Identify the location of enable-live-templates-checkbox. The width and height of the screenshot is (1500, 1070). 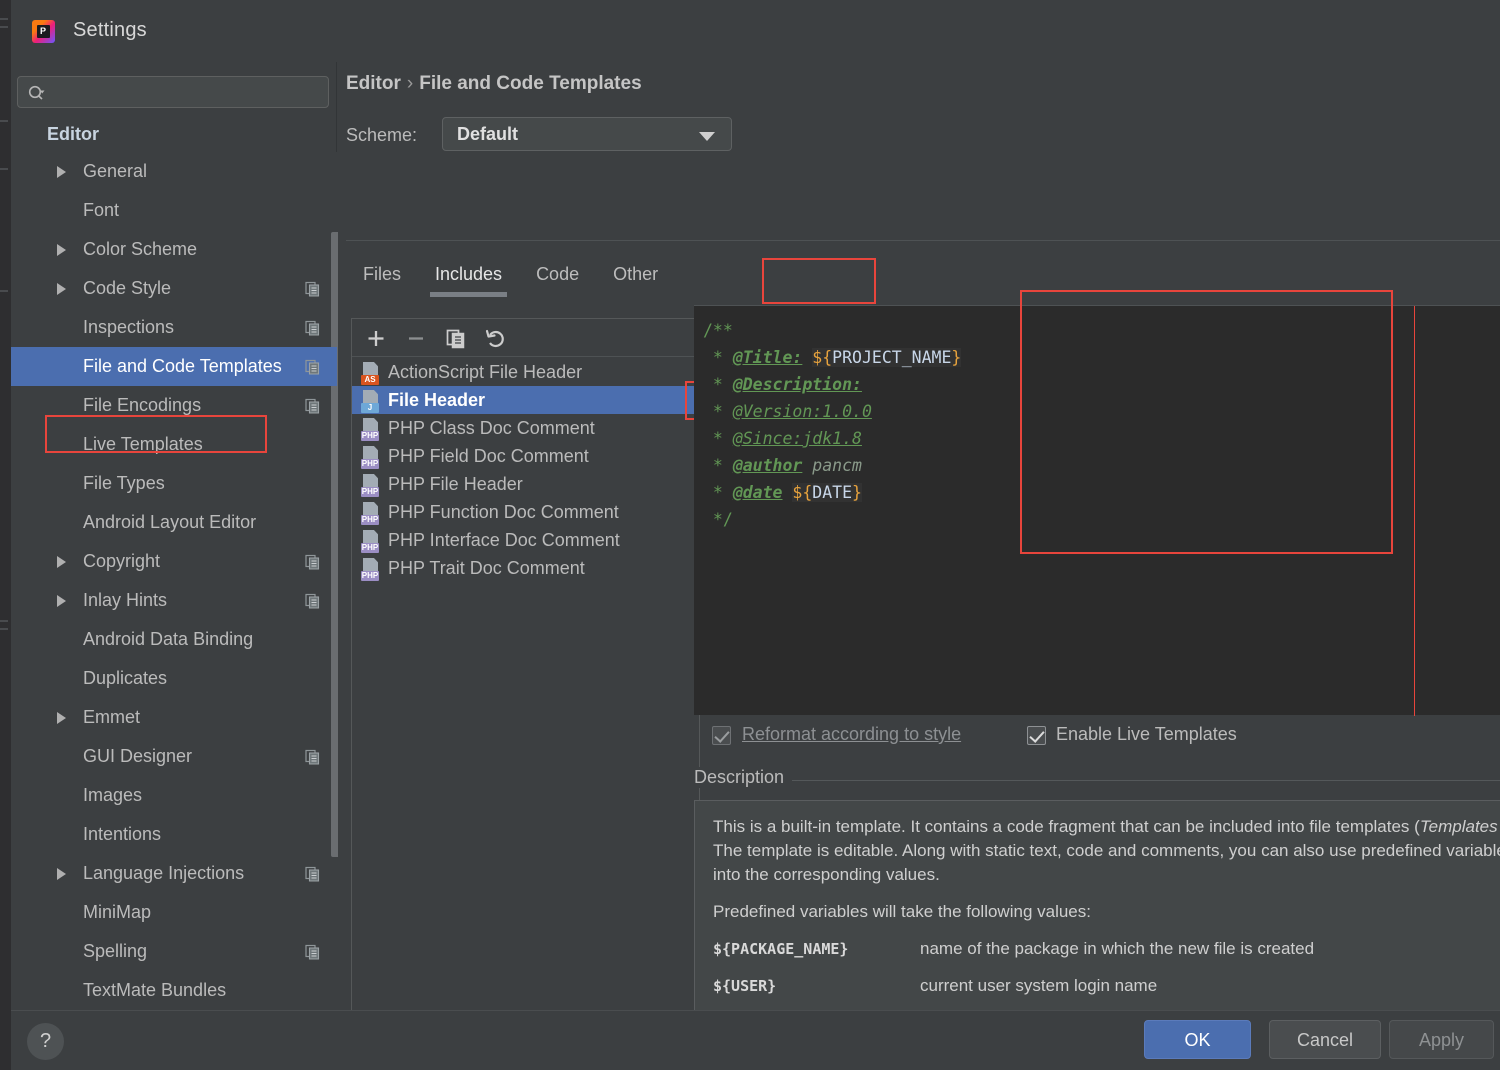
(1036, 735).